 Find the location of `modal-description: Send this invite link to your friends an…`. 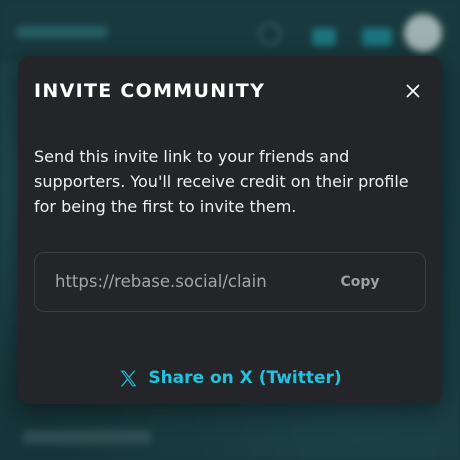

modal-description: Send this invite link to your friends an… is located at coordinates (221, 181).